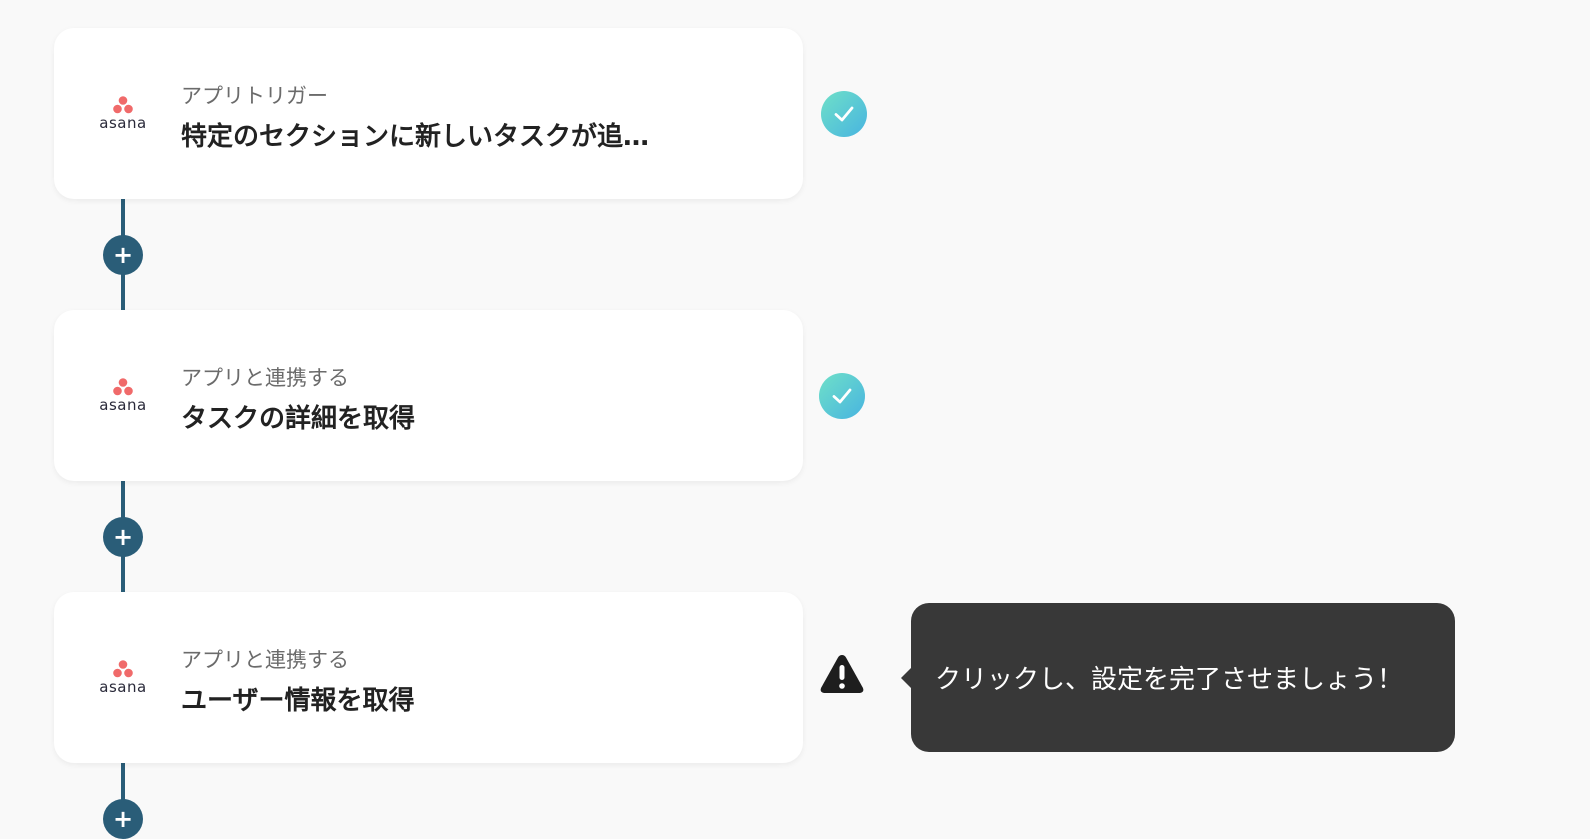 This screenshot has height=839, width=1590. What do you see at coordinates (428, 677) in the screenshot?
I see `step-card-get-user-info: asana アプリと連携する ユーザー情報を取得` at bounding box center [428, 677].